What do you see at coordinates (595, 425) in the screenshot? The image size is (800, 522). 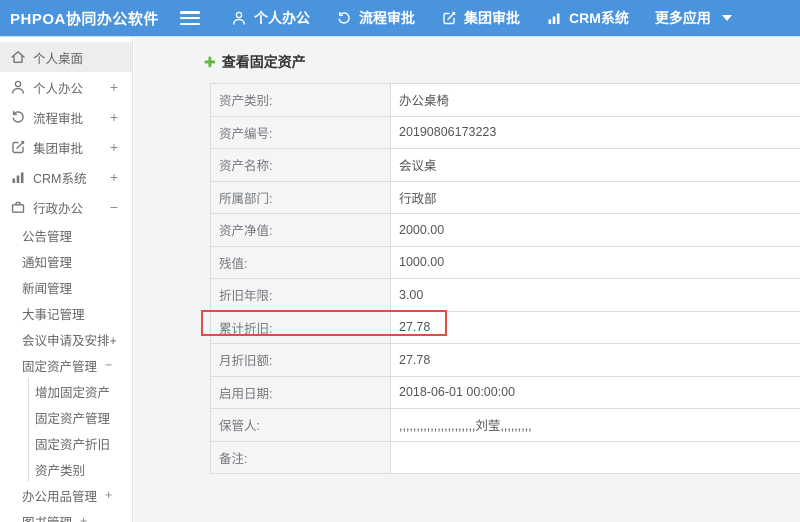 I see `field-value: ,,,,,,,,,,,,,,,,,,,,,,刘莹,,,,,,,,,` at bounding box center [595, 425].